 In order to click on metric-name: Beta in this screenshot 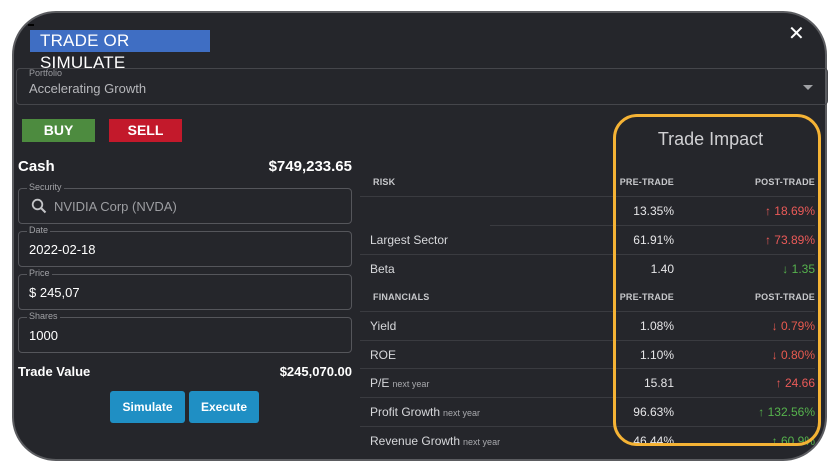, I will do `click(382, 269)`.